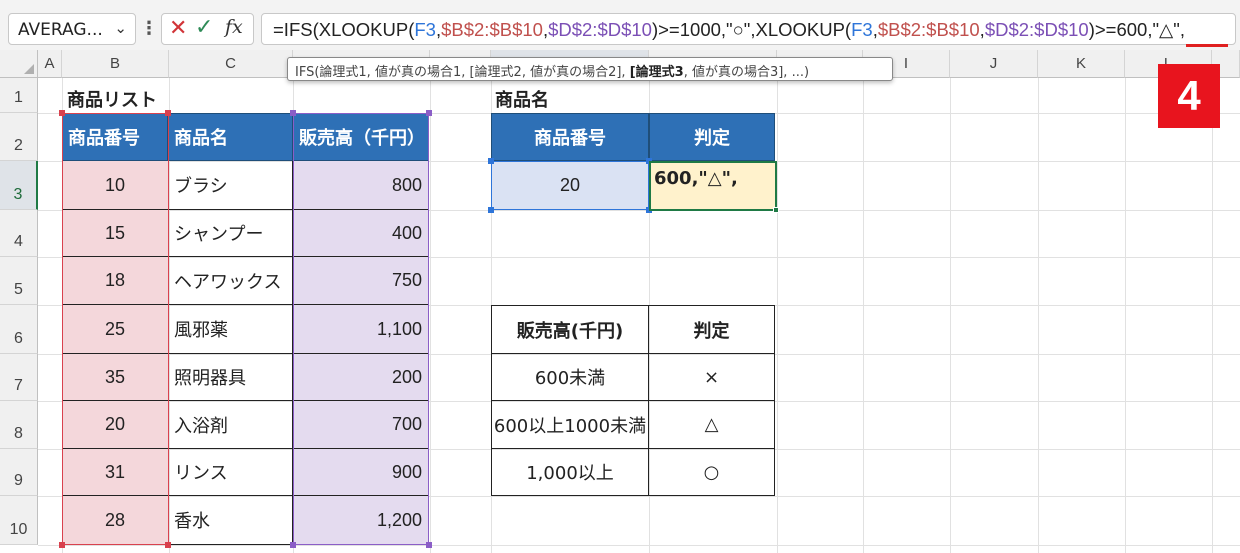  What do you see at coordinates (344, 29) in the screenshot?
I see `formula-token: =IFS(XLOOKUP(` at bounding box center [344, 29].